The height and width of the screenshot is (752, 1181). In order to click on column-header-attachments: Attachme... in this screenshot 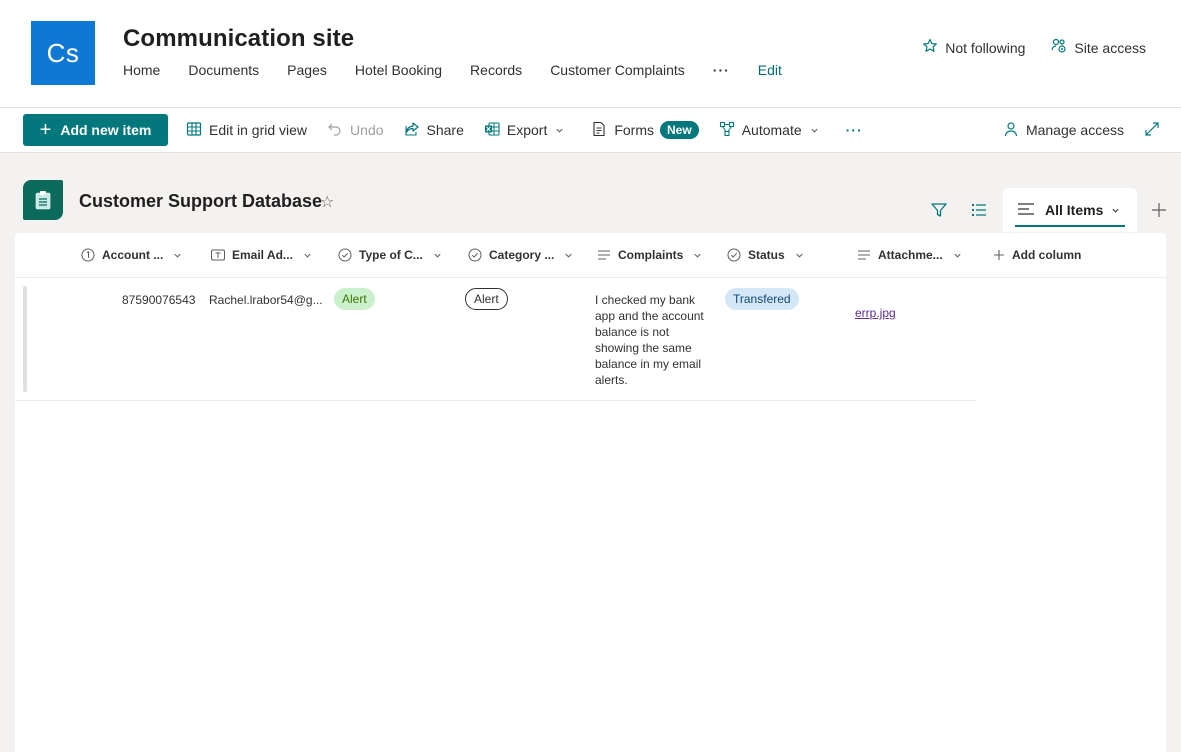, I will do `click(909, 255)`.